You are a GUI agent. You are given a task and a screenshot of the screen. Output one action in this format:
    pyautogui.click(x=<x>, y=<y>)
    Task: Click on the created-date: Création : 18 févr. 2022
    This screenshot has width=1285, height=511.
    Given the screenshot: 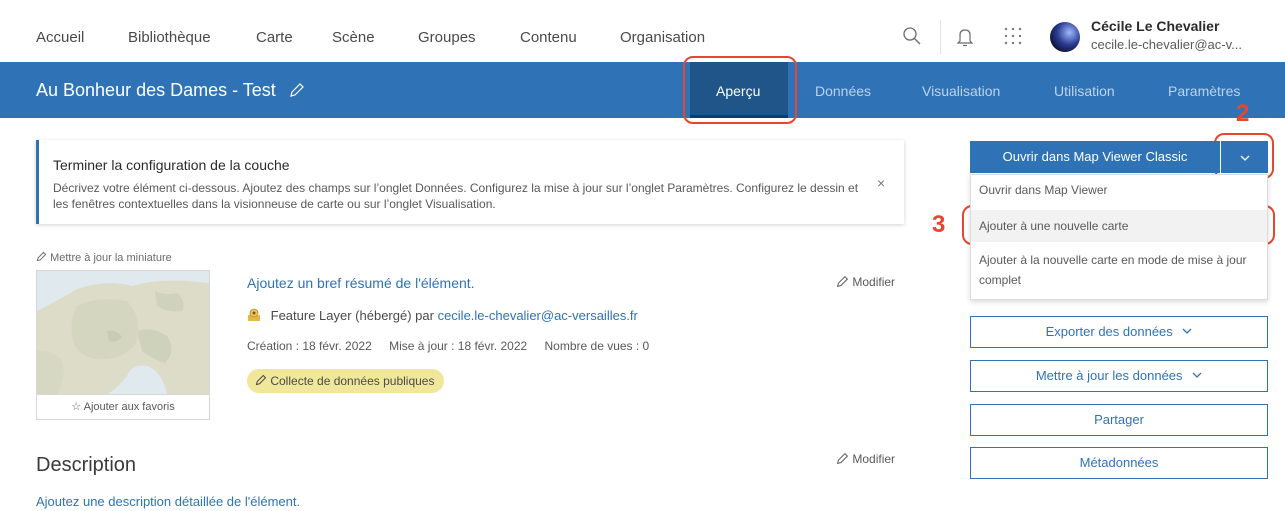 What is the action you would take?
    pyautogui.click(x=309, y=346)
    